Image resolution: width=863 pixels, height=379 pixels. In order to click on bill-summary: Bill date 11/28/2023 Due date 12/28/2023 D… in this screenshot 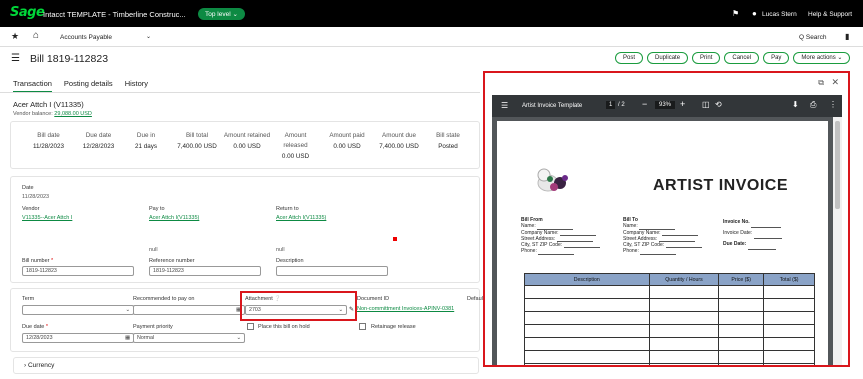, I will do `click(245, 145)`.